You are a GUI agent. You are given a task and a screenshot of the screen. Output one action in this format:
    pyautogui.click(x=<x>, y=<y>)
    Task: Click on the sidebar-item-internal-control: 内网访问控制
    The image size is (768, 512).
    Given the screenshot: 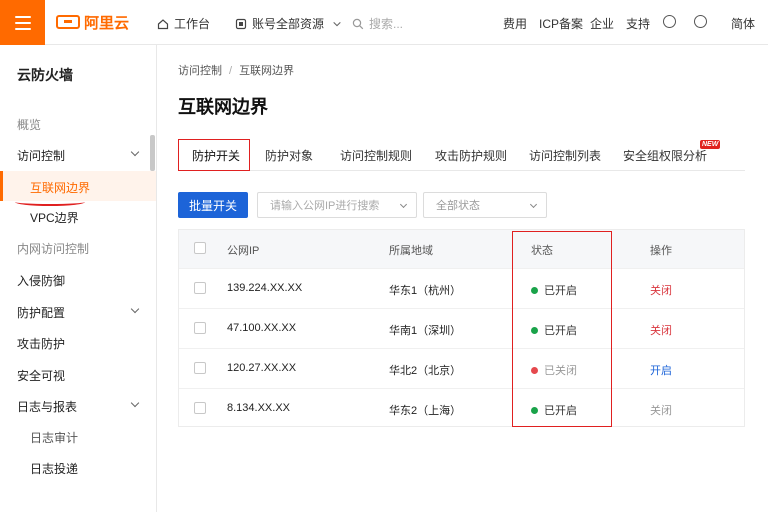 What is the action you would take?
    pyautogui.click(x=53, y=248)
    